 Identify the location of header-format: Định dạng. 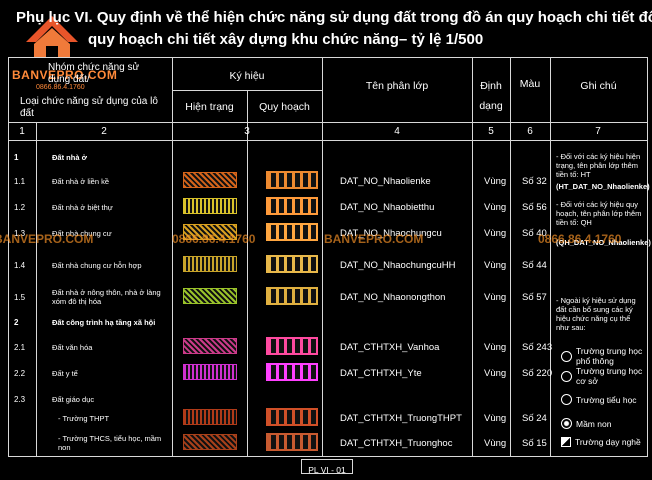
(491, 96).